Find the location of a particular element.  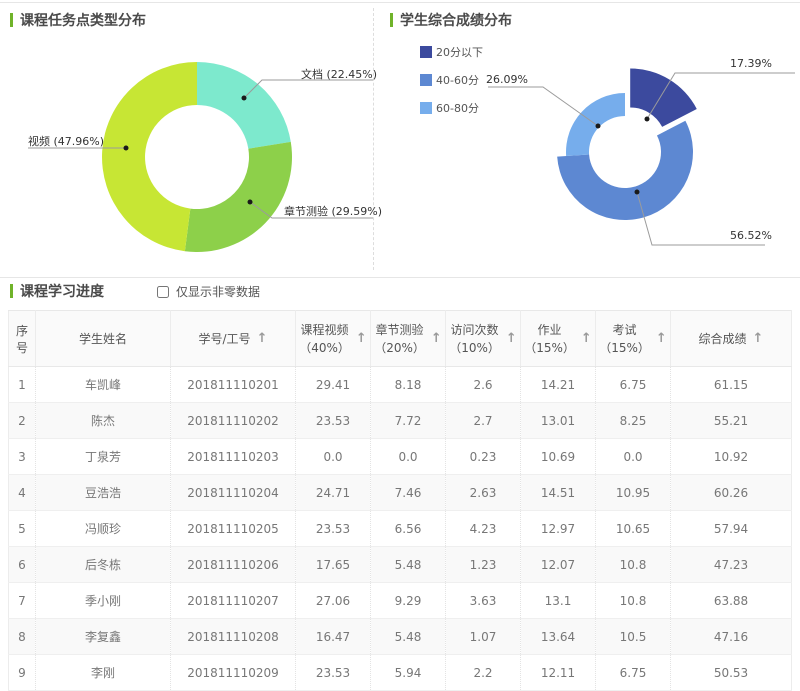

cell-course-video: 27.06 is located at coordinates (333, 600).